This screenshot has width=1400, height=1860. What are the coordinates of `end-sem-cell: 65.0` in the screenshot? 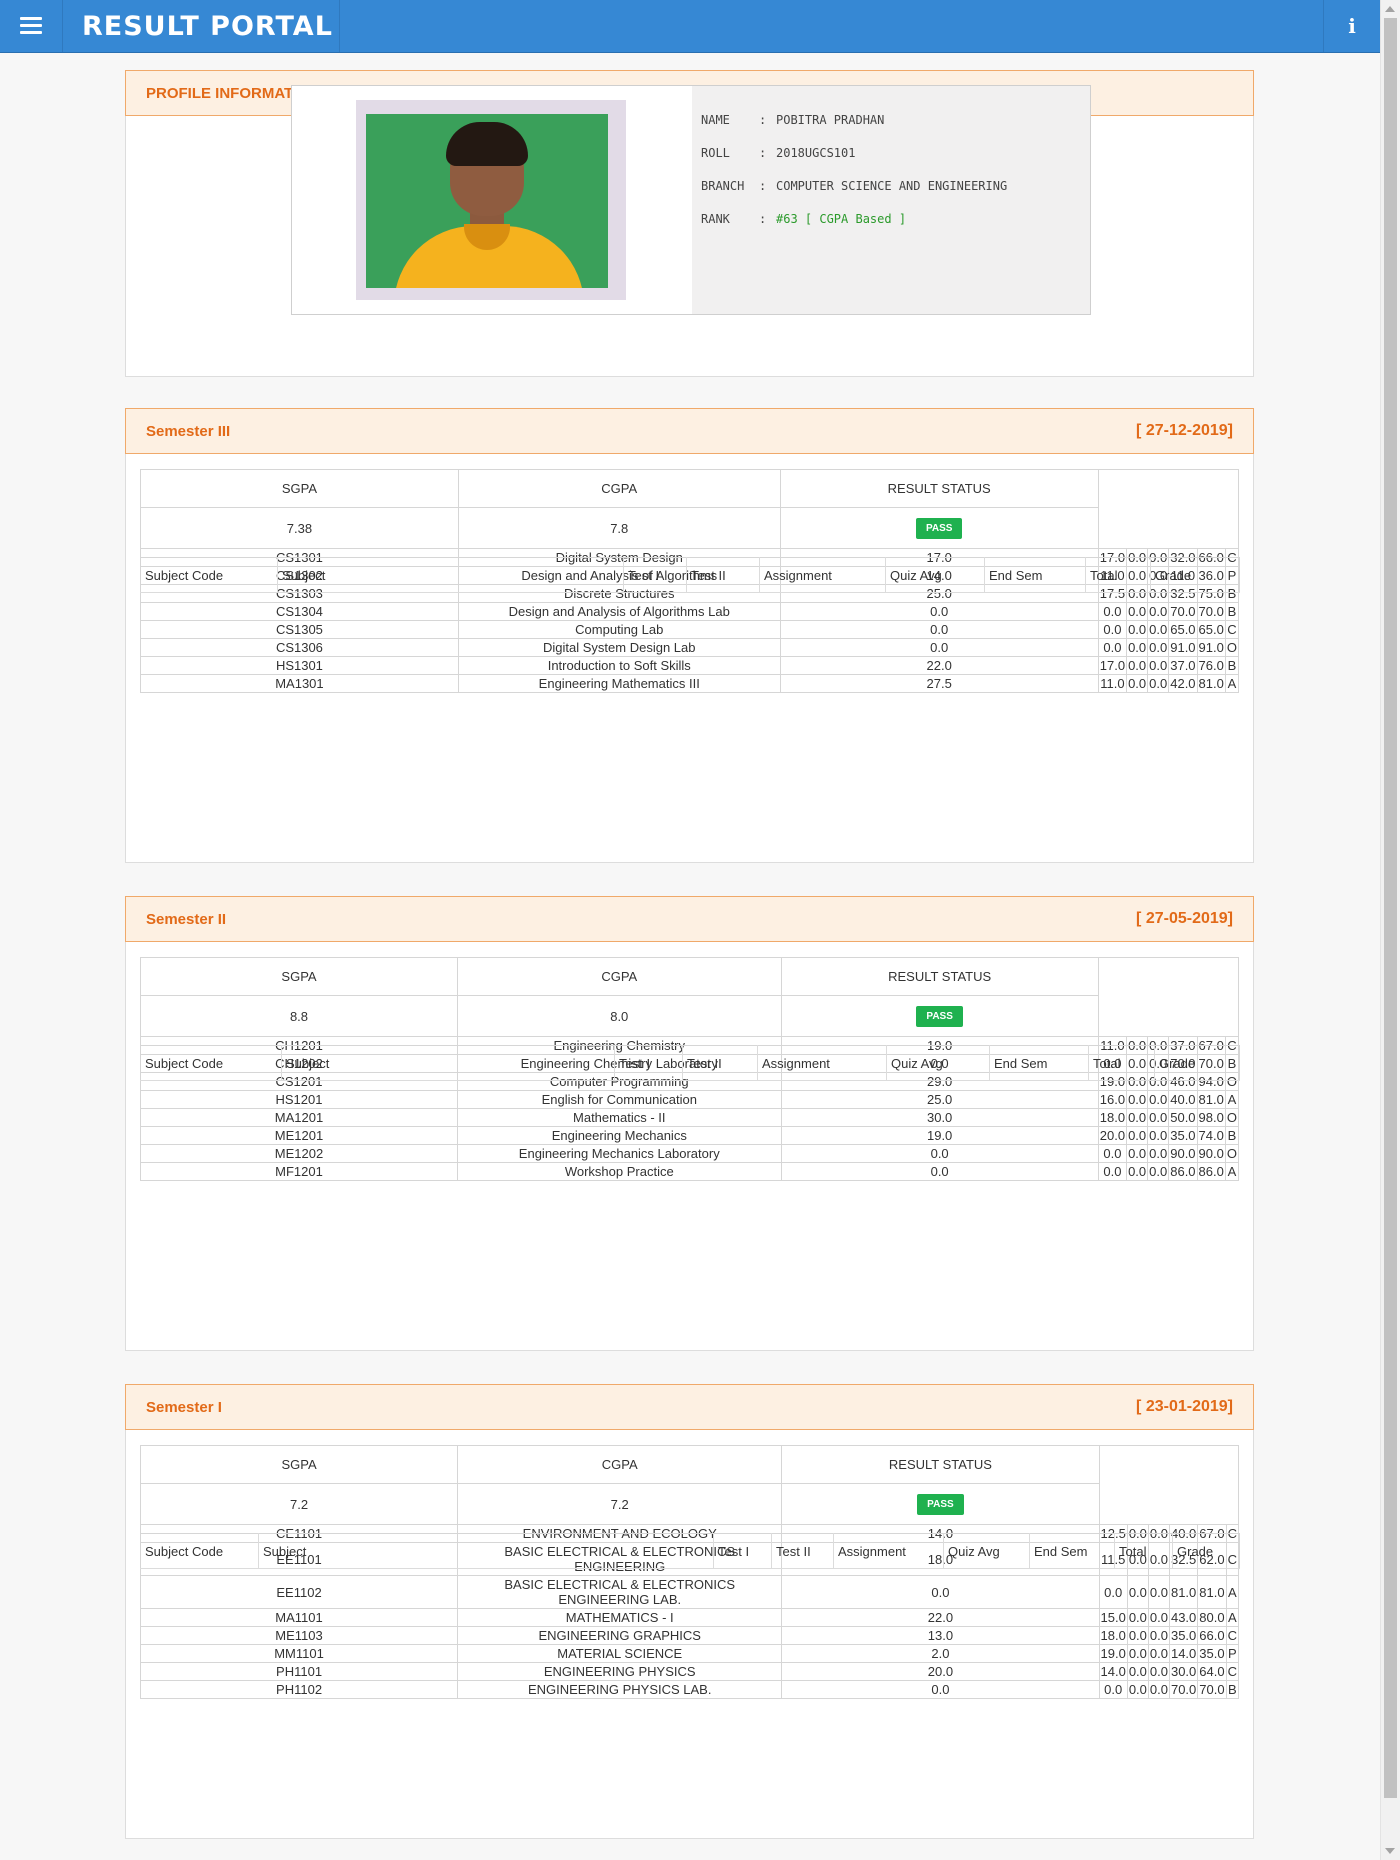 It's located at (1183, 629).